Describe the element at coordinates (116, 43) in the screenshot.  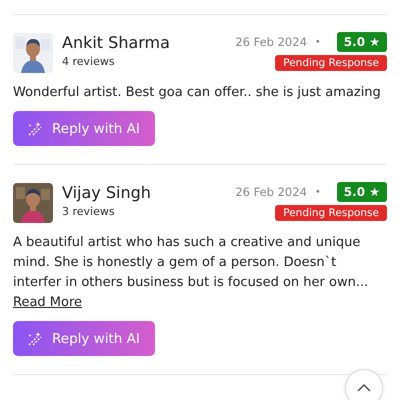
I see `reviewer-name: Ankit Sharma` at that location.